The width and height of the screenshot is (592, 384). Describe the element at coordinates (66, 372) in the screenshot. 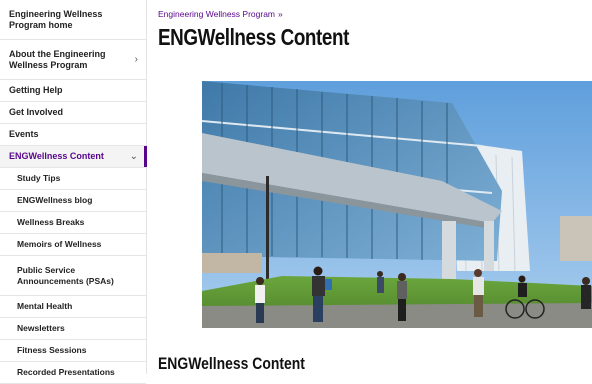

I see `sidebar-subitem-label: Recorded Presentations` at that location.